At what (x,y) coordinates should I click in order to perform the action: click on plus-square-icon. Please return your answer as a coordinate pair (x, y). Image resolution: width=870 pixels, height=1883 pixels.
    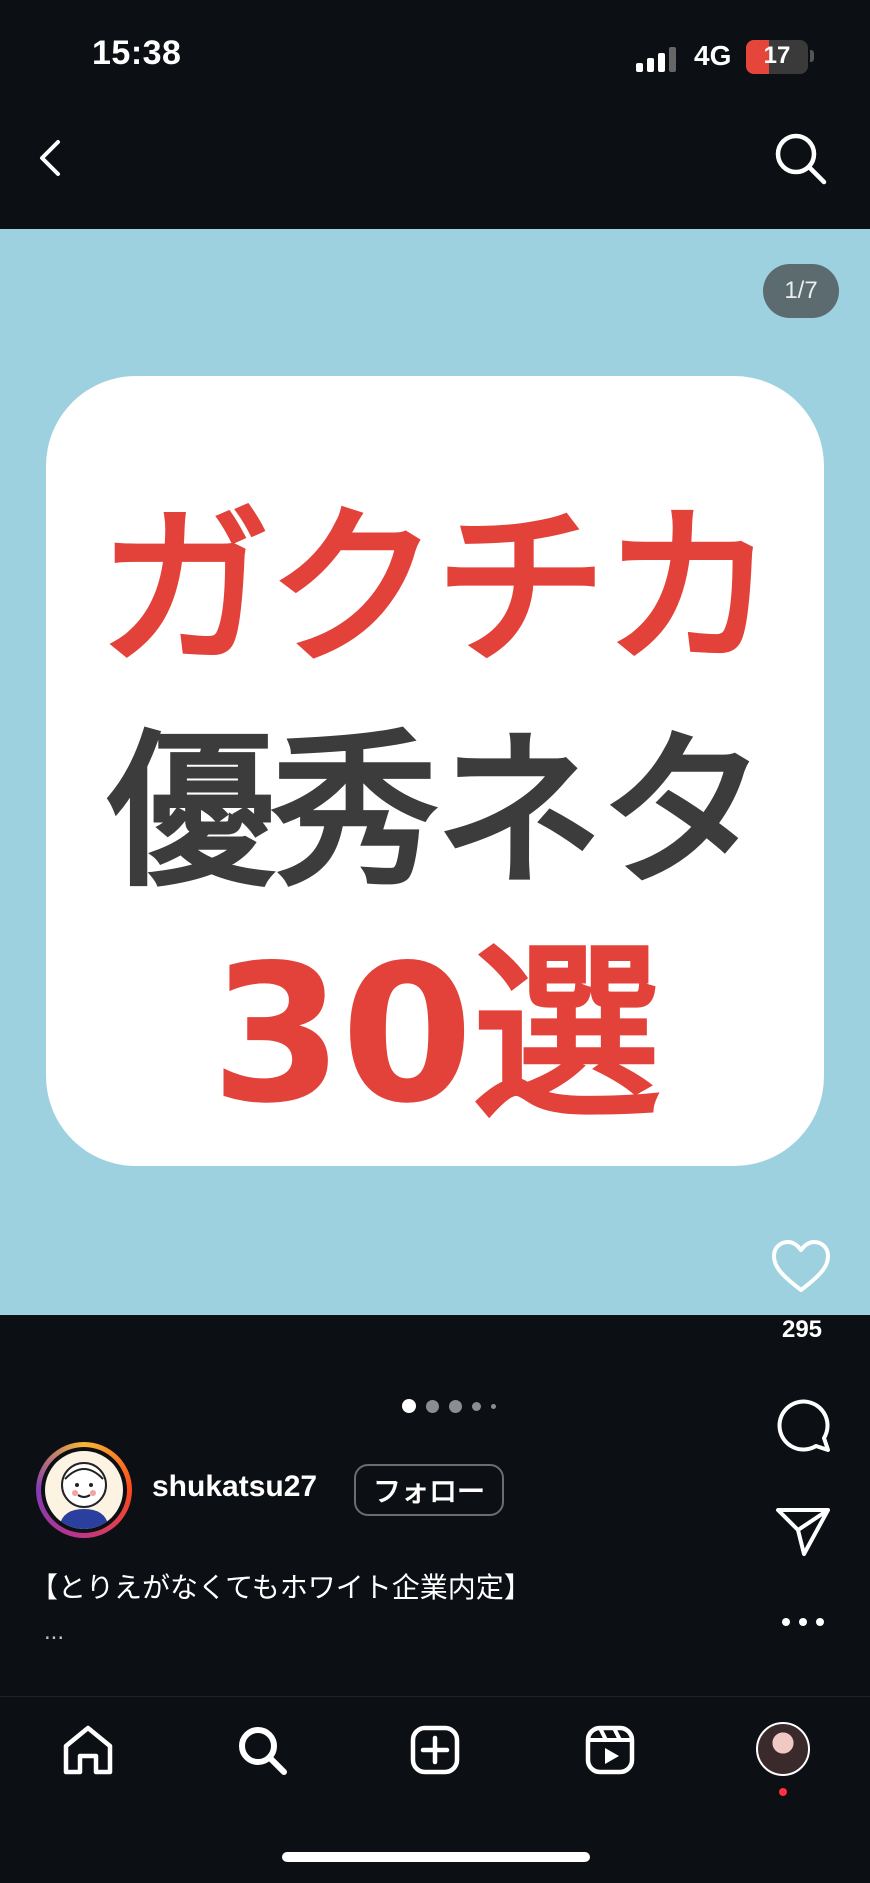
    Looking at the image, I should click on (435, 1750).